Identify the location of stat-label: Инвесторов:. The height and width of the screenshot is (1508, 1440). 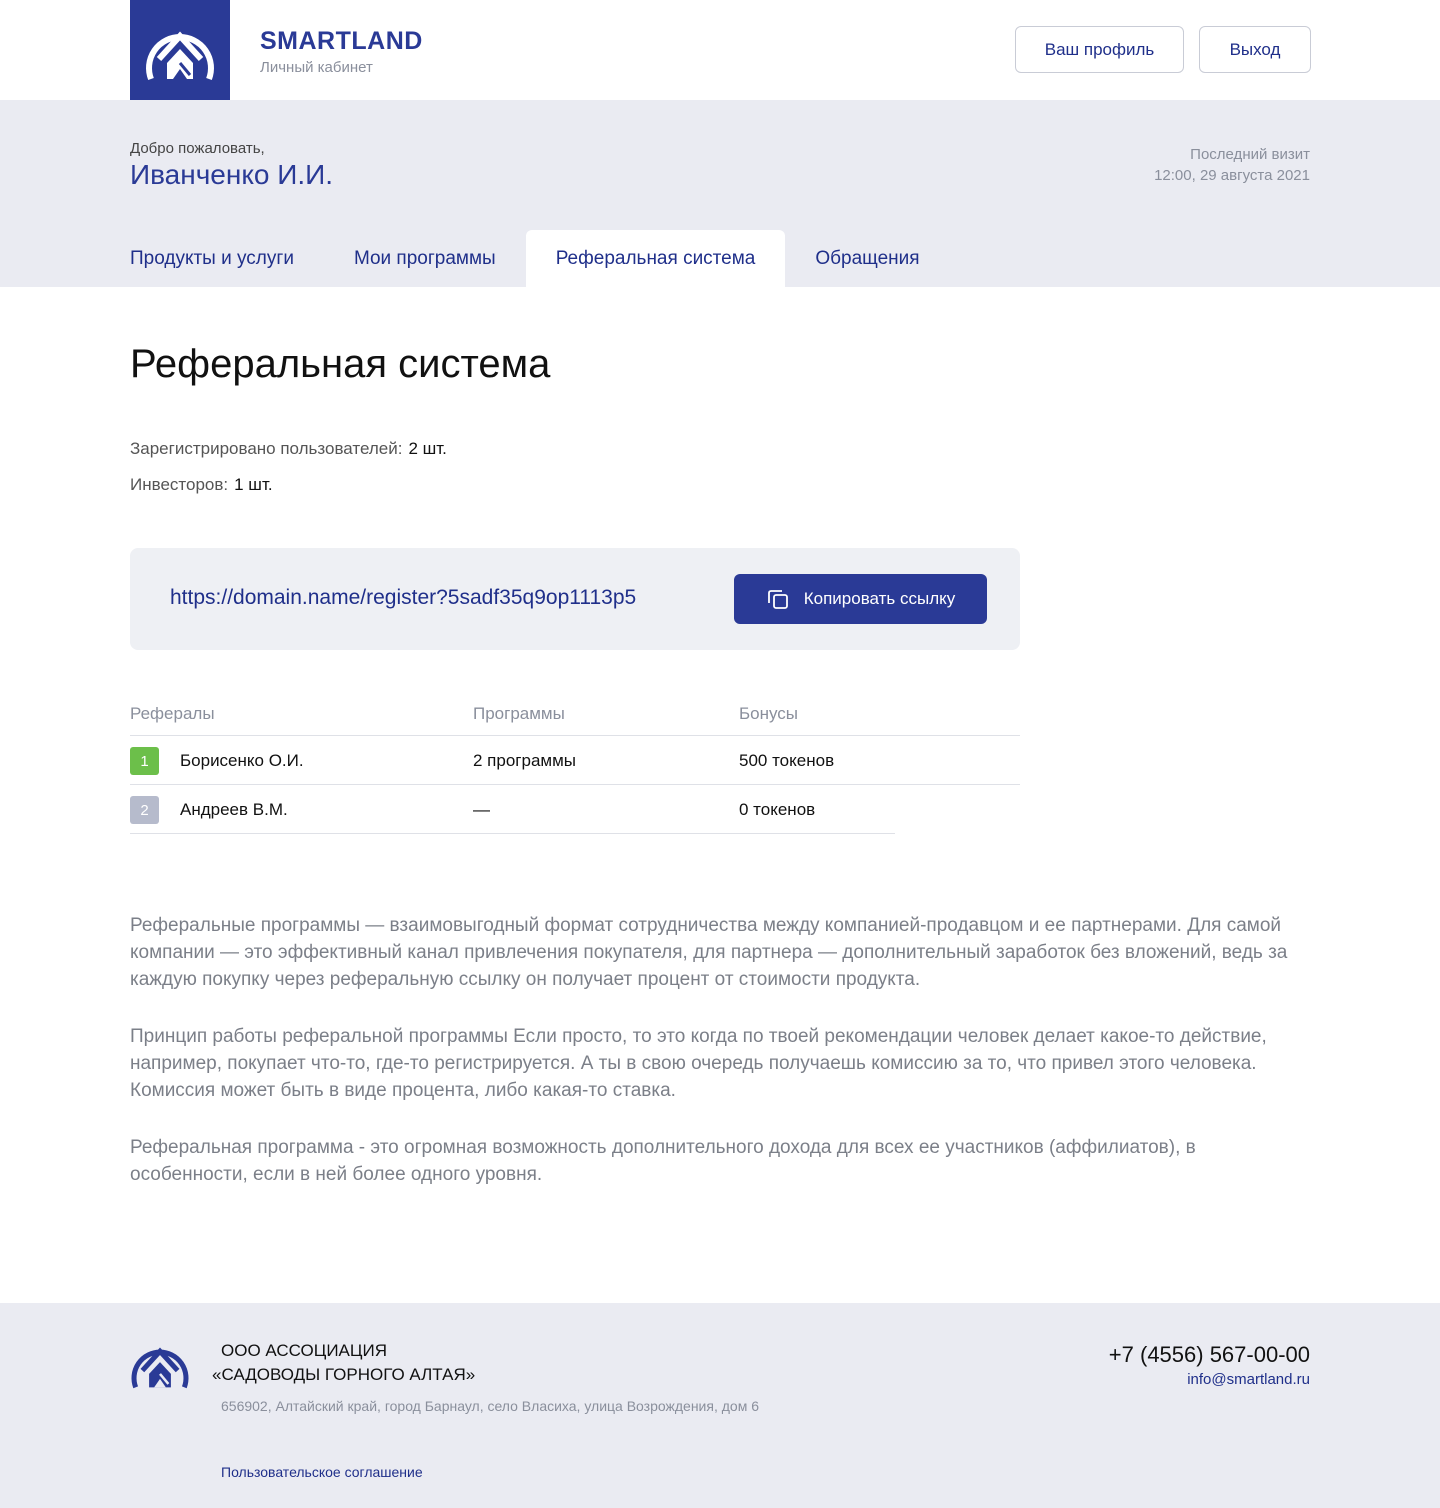
(179, 484).